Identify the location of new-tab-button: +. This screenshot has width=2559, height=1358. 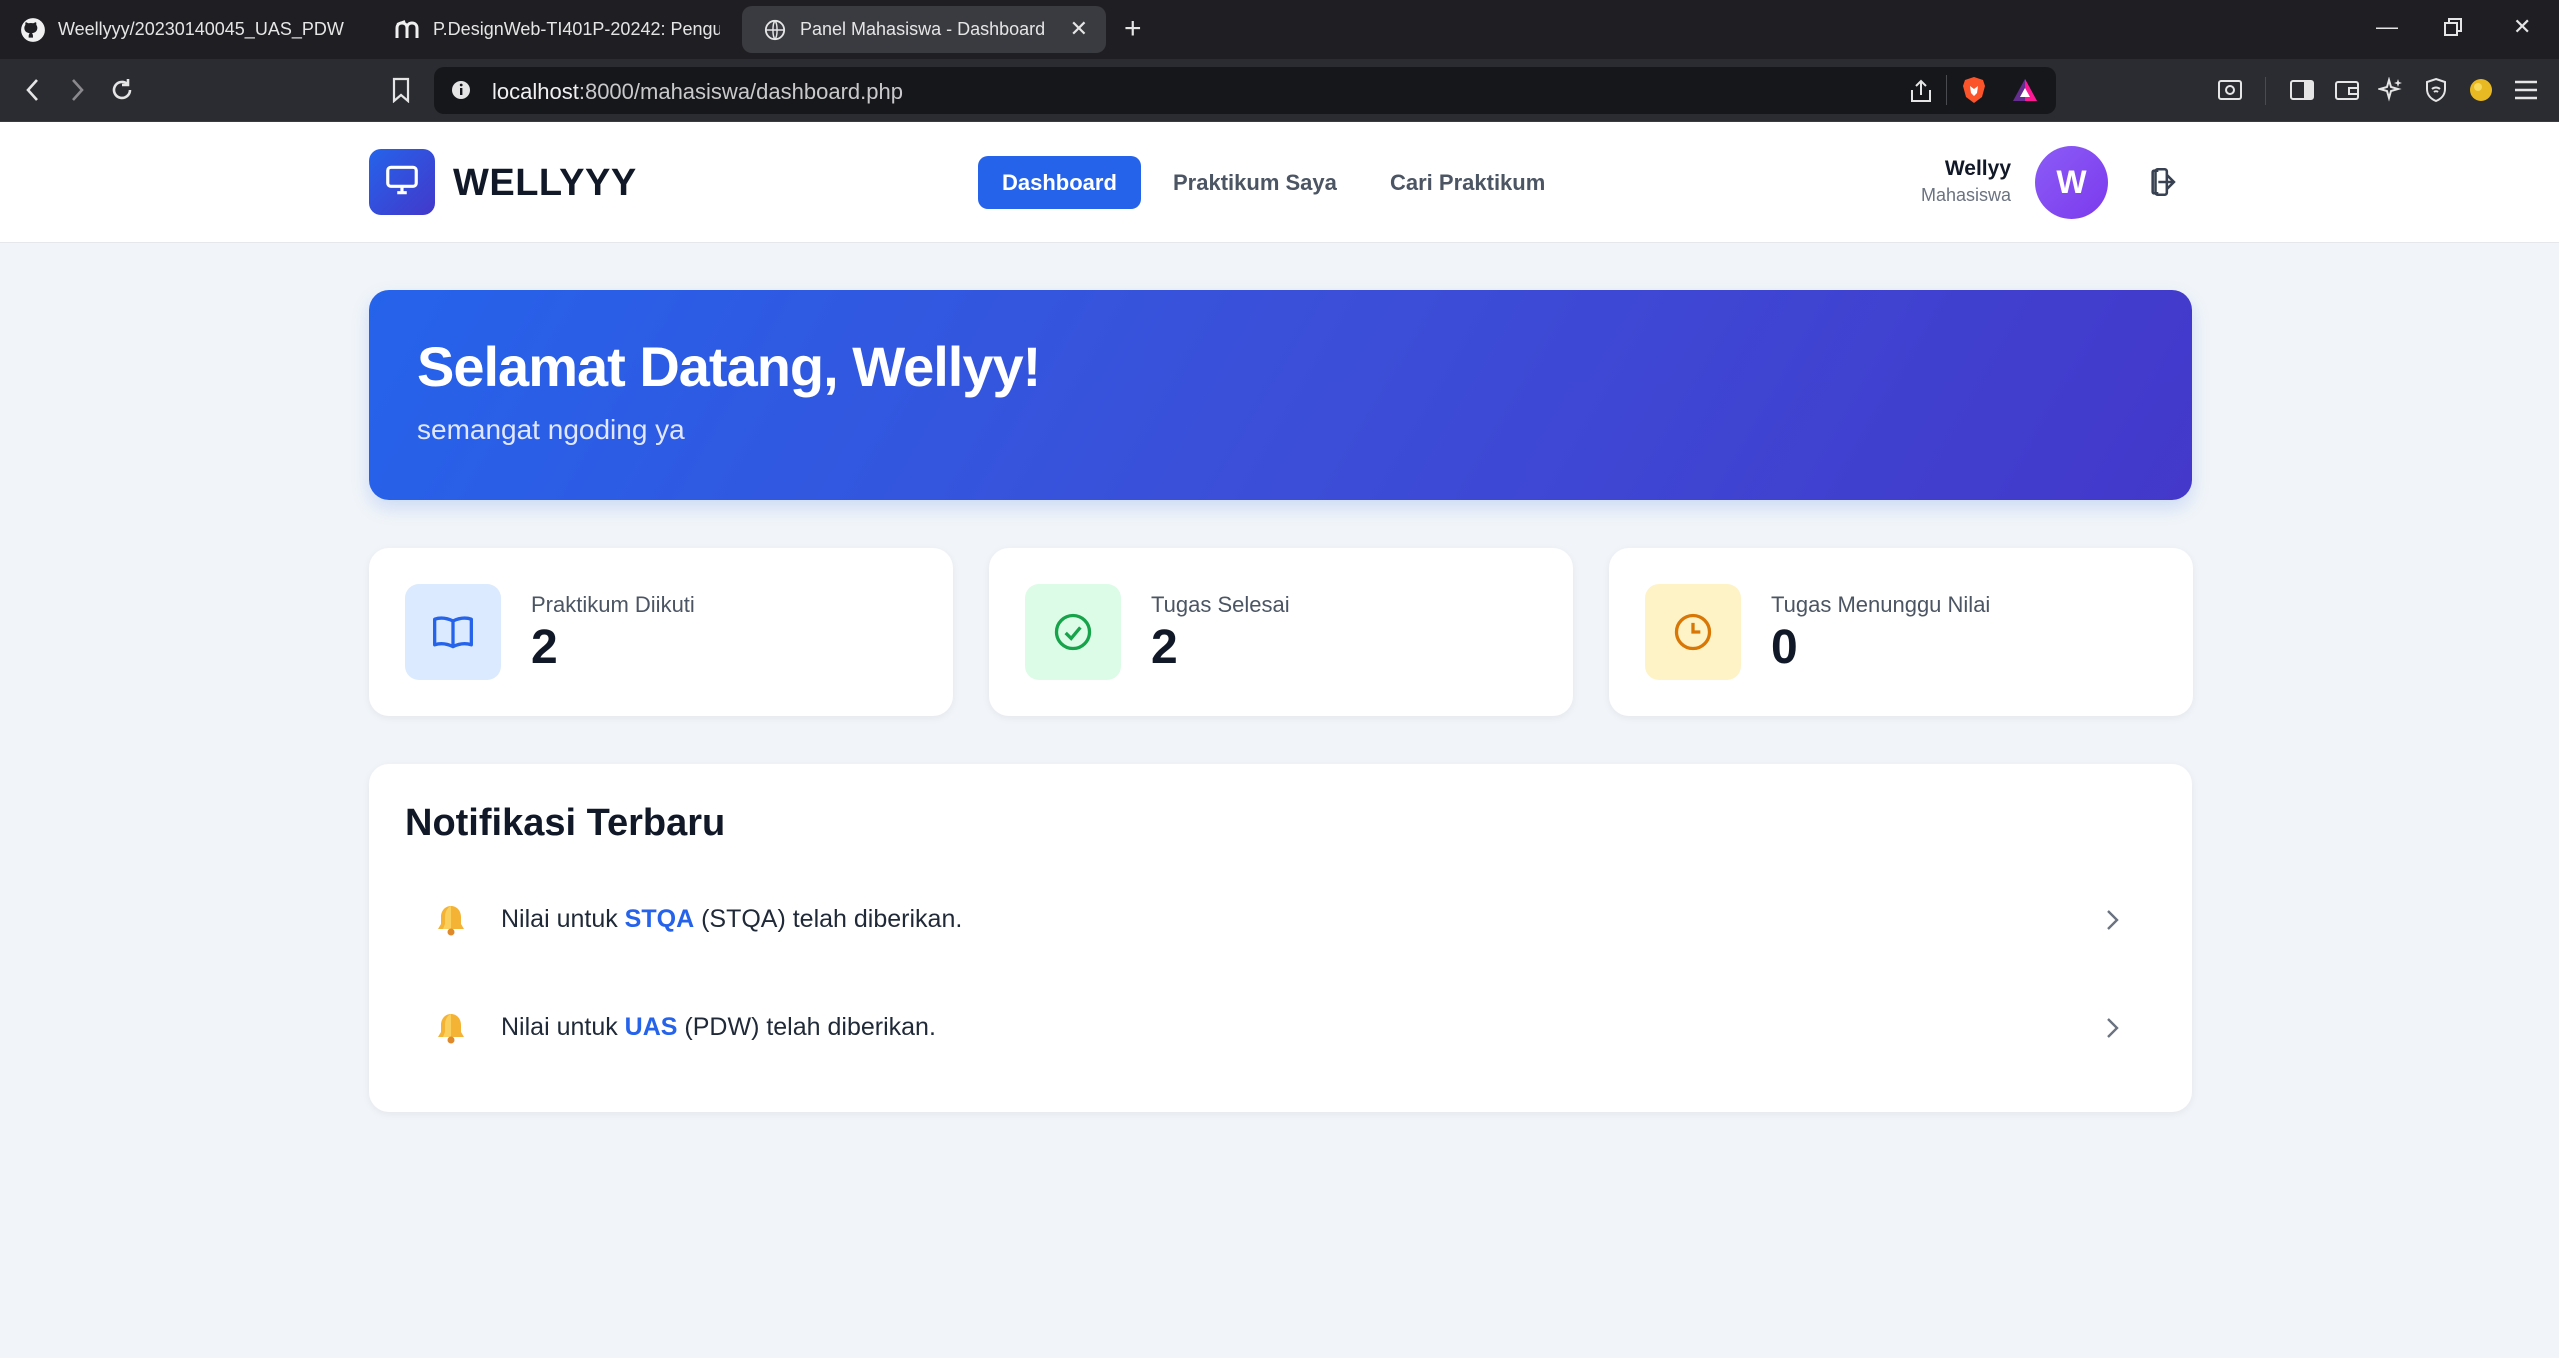
(1133, 29).